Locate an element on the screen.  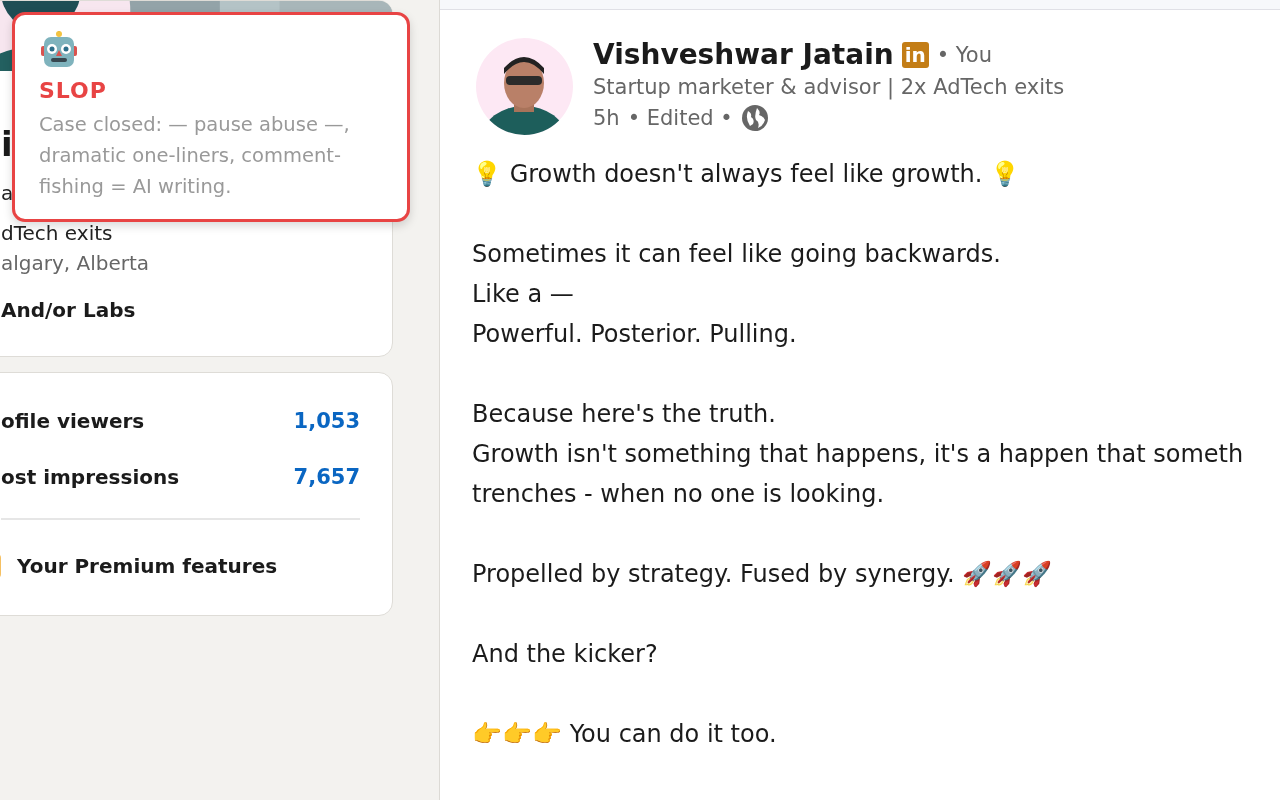
post-text-line: trenches - when no one is looking. is located at coordinates (679, 494).